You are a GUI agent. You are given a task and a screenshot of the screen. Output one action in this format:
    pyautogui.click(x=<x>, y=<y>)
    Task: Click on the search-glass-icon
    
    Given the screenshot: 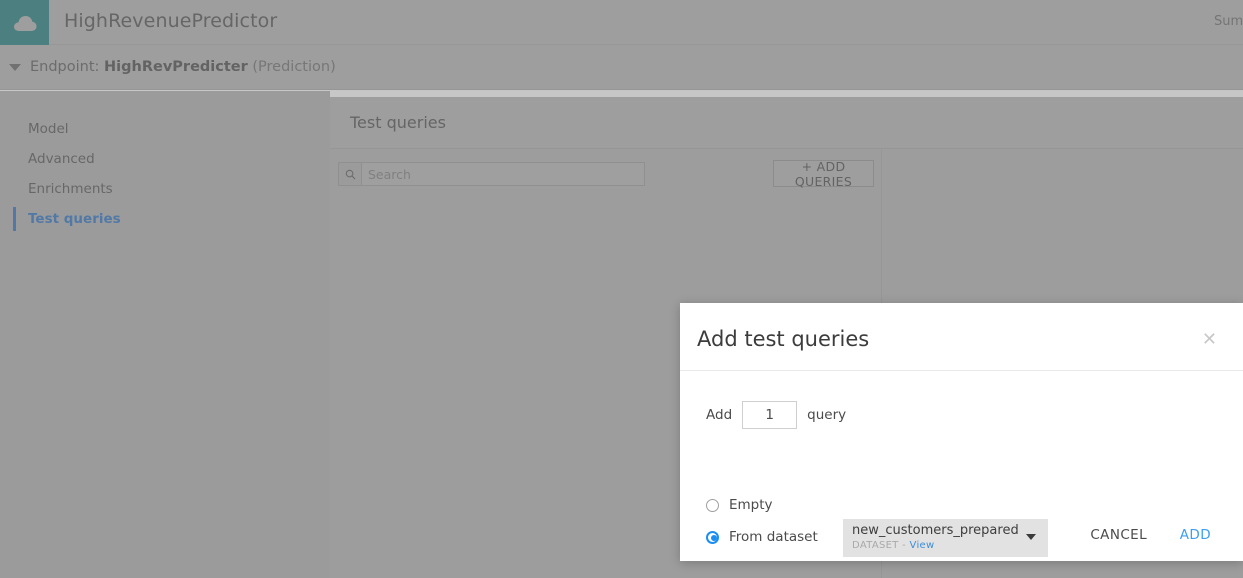 What is the action you would take?
    pyautogui.click(x=350, y=174)
    